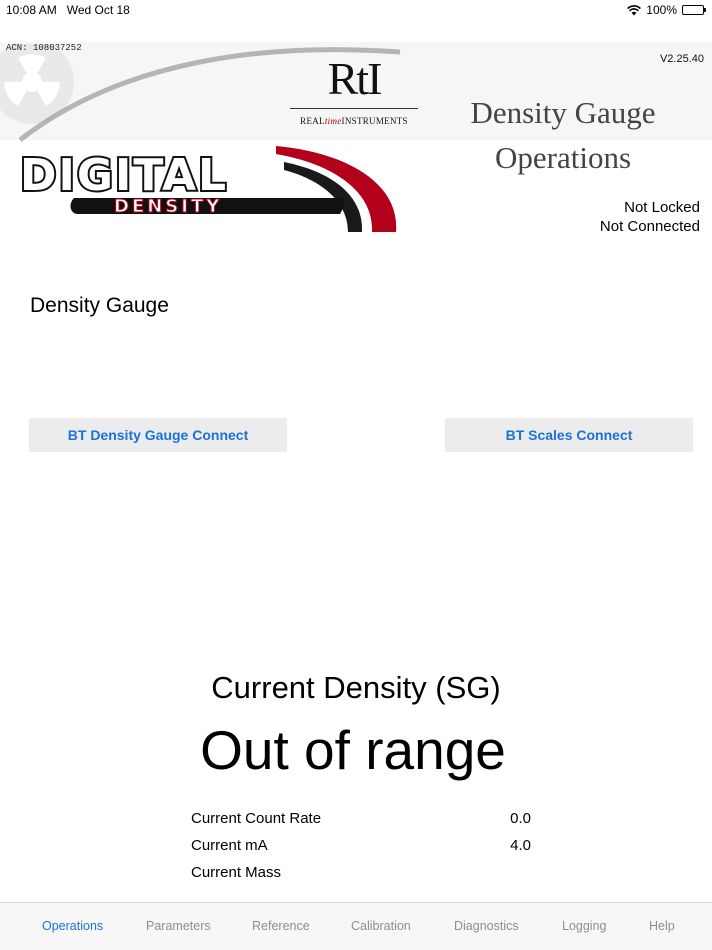  What do you see at coordinates (72, 926) in the screenshot?
I see `tab-operations: Operations` at bounding box center [72, 926].